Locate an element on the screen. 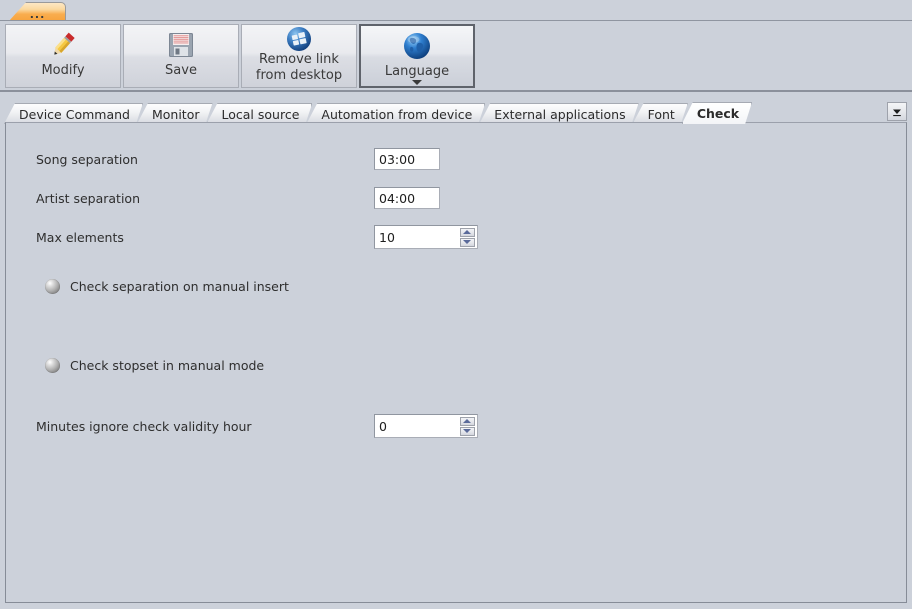  artist-separation-label: Artist separation is located at coordinates (88, 198).